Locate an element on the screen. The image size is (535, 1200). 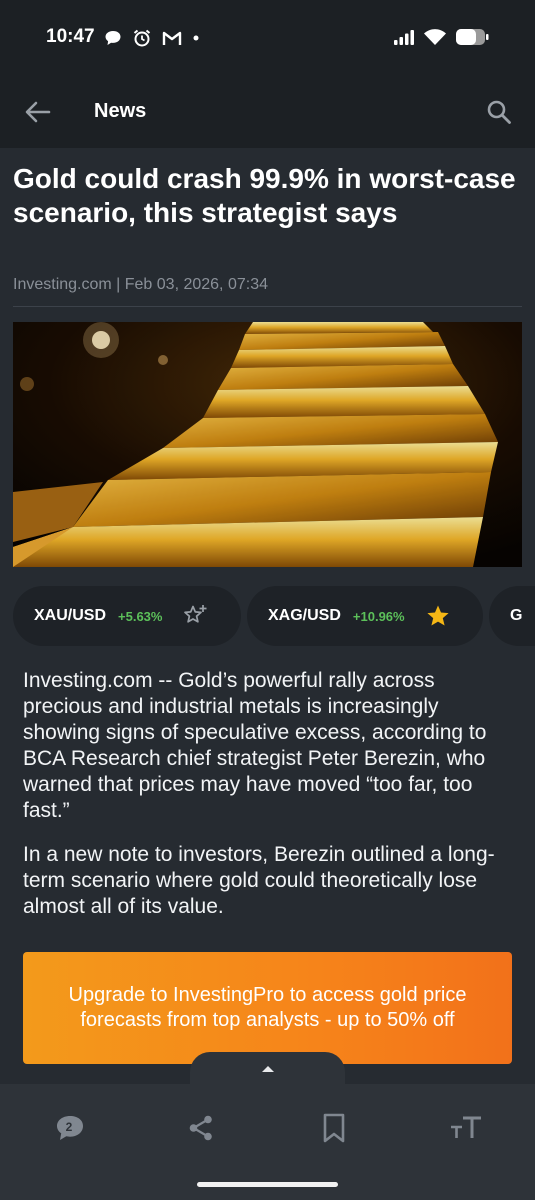
text-size-button is located at coordinates (466, 1128).